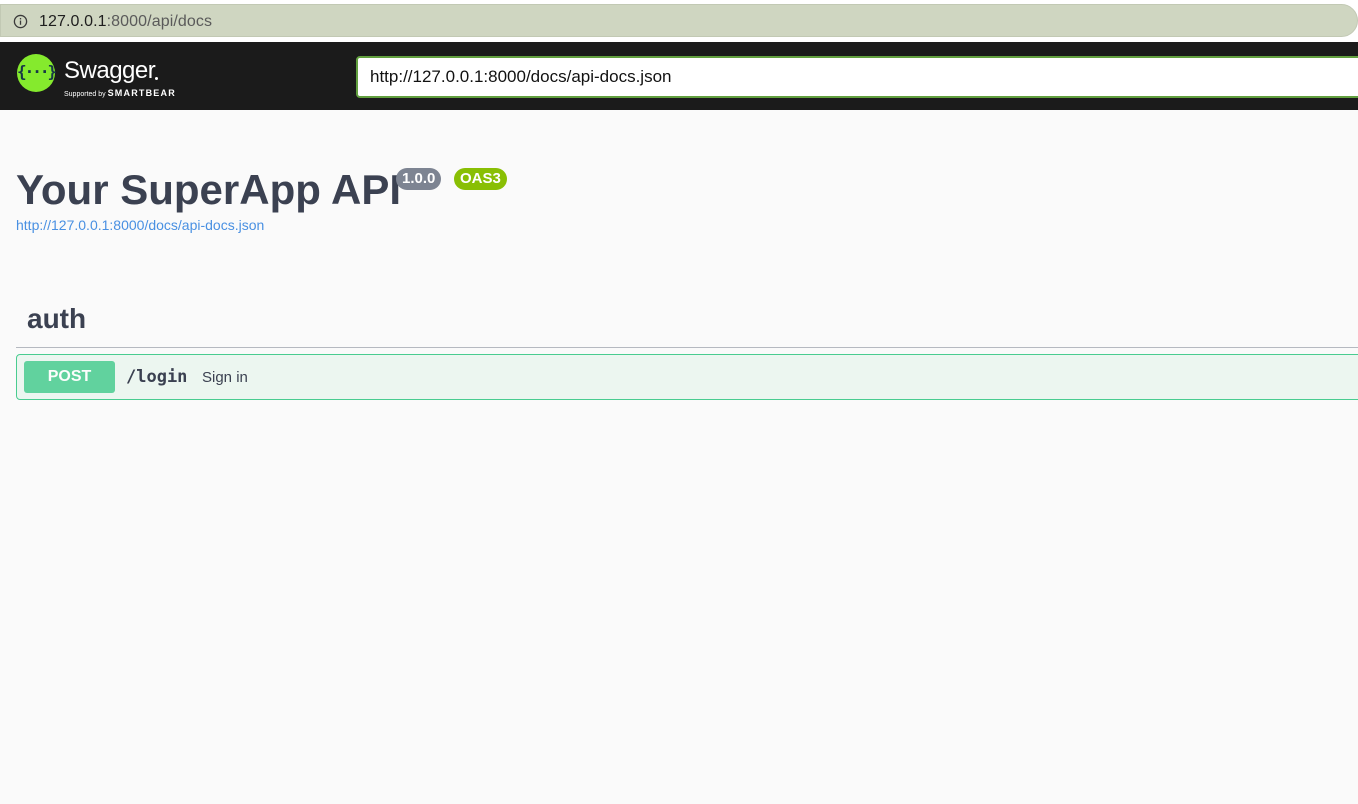 This screenshot has width=1358, height=804. I want to click on spec-link: http://127.0.0.1:8000/docs/api-docs.json, so click(140, 225).